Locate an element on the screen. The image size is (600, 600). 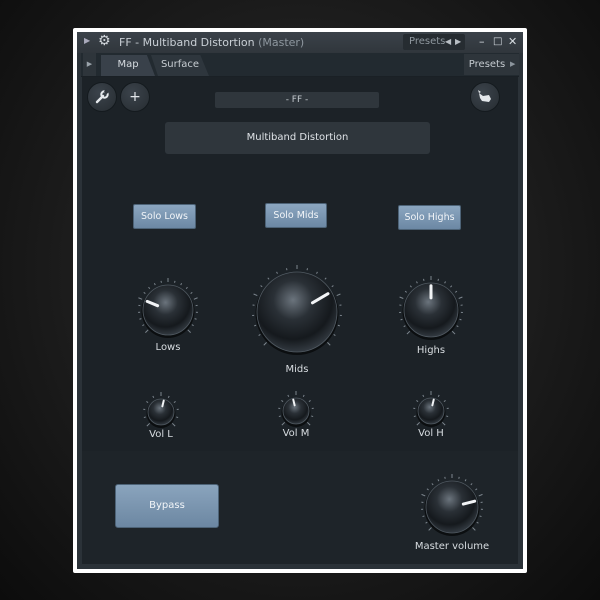
vol-h-label: Vol H is located at coordinates (431, 433).